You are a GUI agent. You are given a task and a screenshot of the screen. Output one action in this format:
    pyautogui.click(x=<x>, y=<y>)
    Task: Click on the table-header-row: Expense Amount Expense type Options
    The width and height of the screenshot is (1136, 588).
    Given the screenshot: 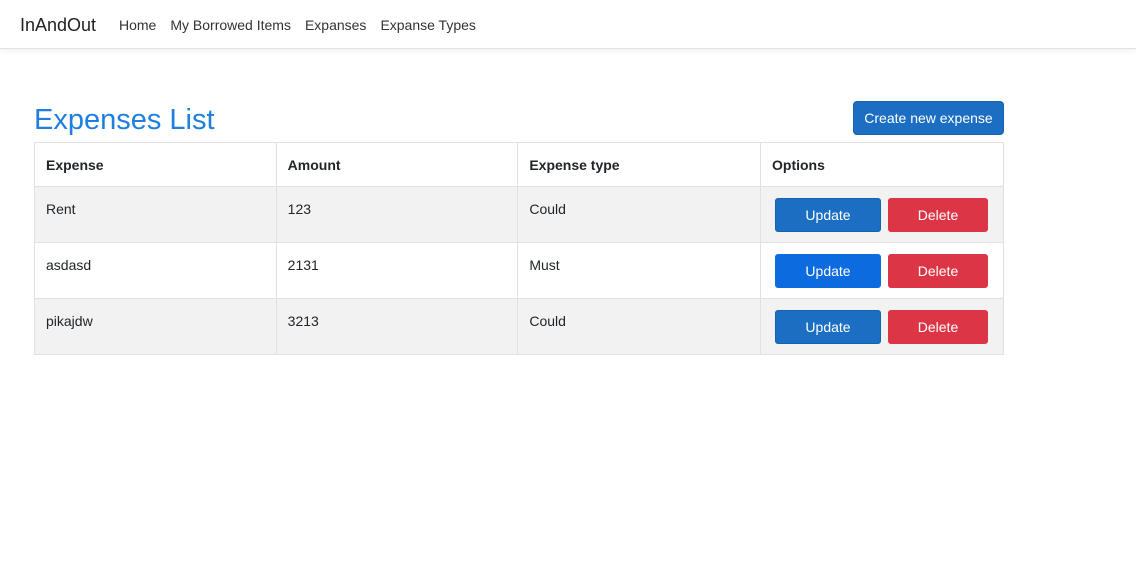 What is the action you would take?
    pyautogui.click(x=519, y=164)
    